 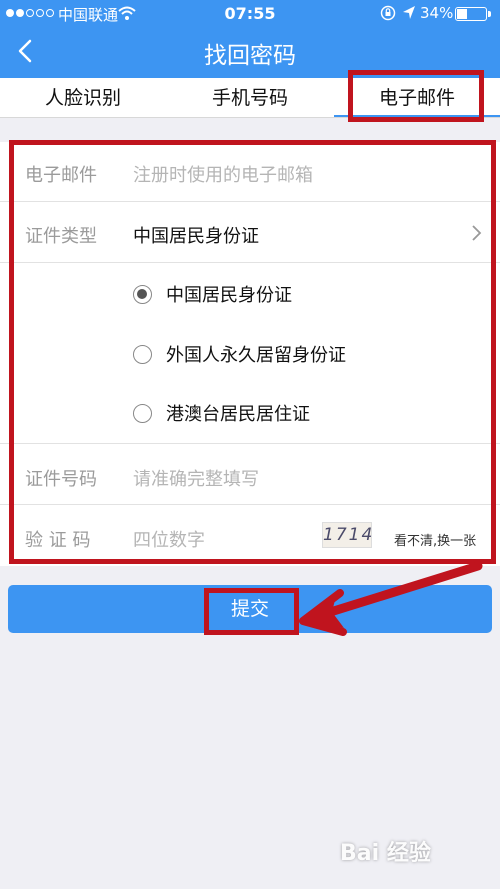 What do you see at coordinates (250, 56) in the screenshot?
I see `page-title: 找回密码` at bounding box center [250, 56].